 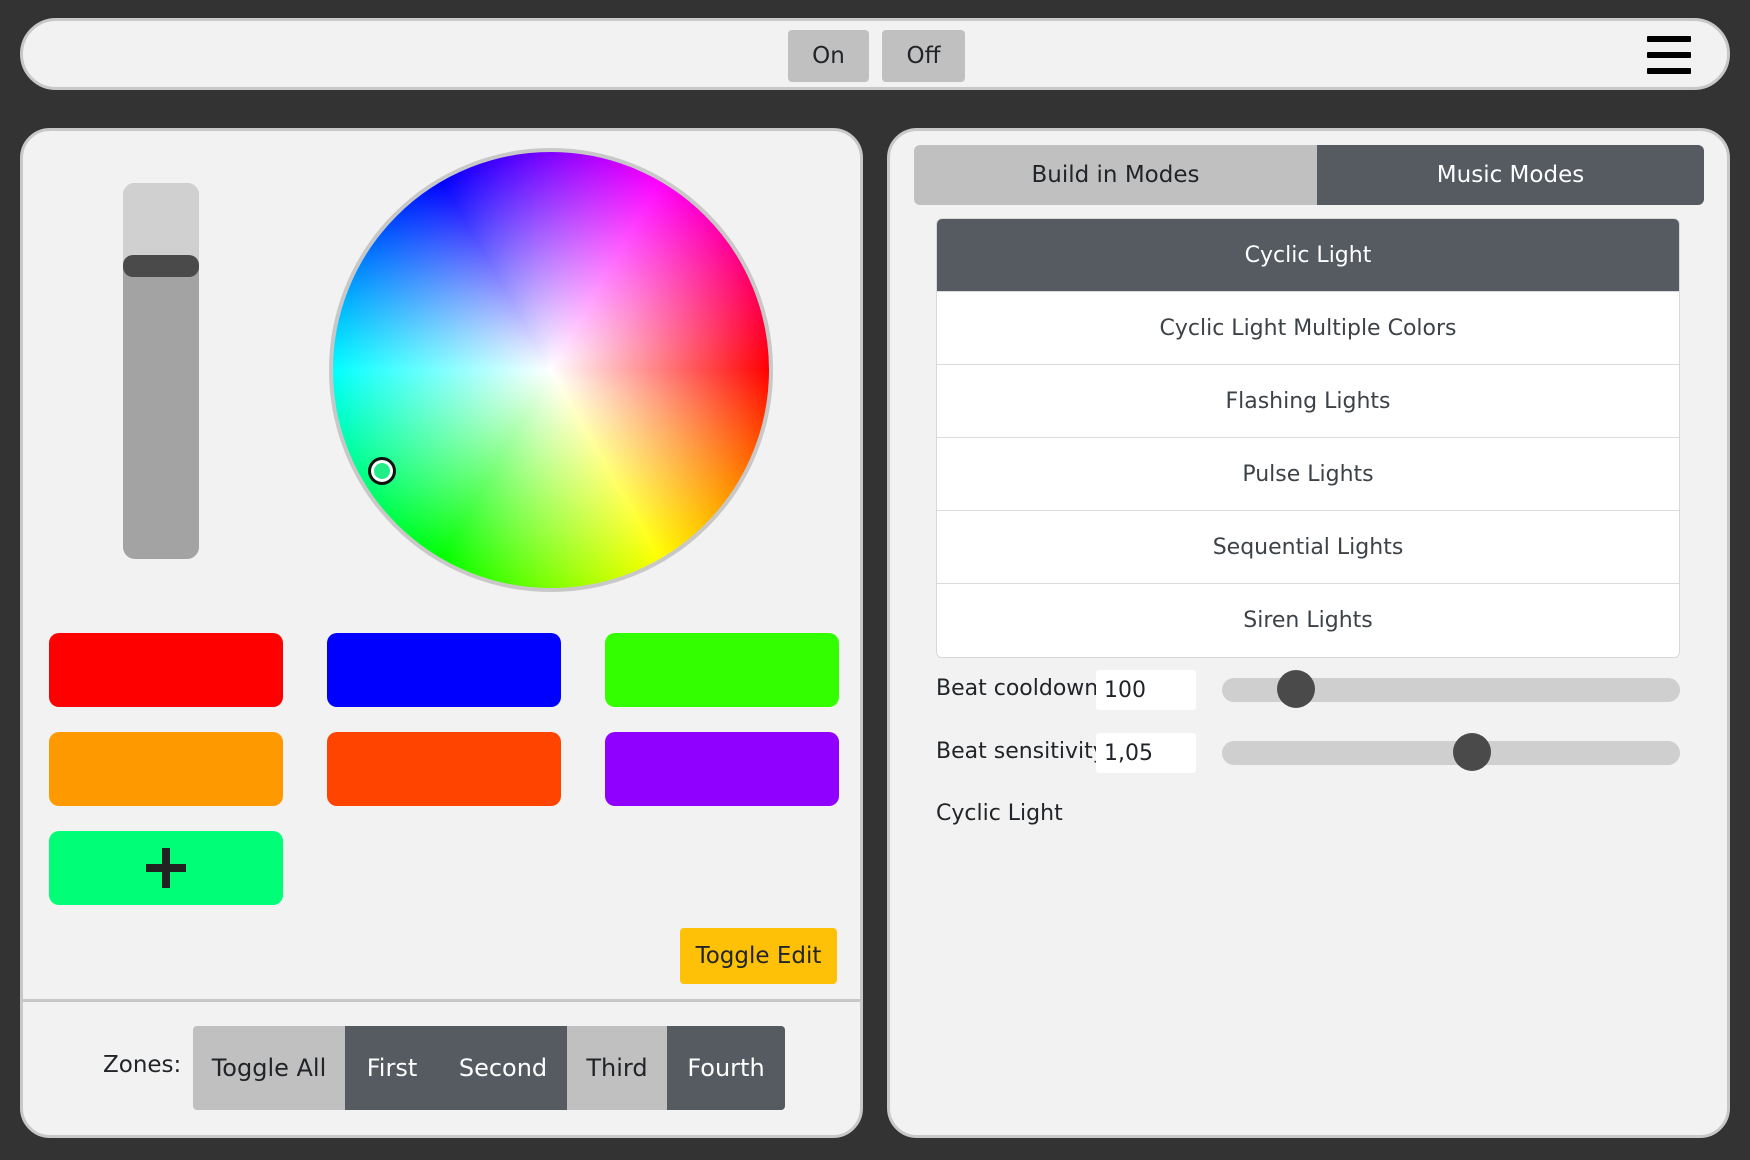 I want to click on beat-sensitivity-row: Beat sensitivity:, so click(x=1308, y=753).